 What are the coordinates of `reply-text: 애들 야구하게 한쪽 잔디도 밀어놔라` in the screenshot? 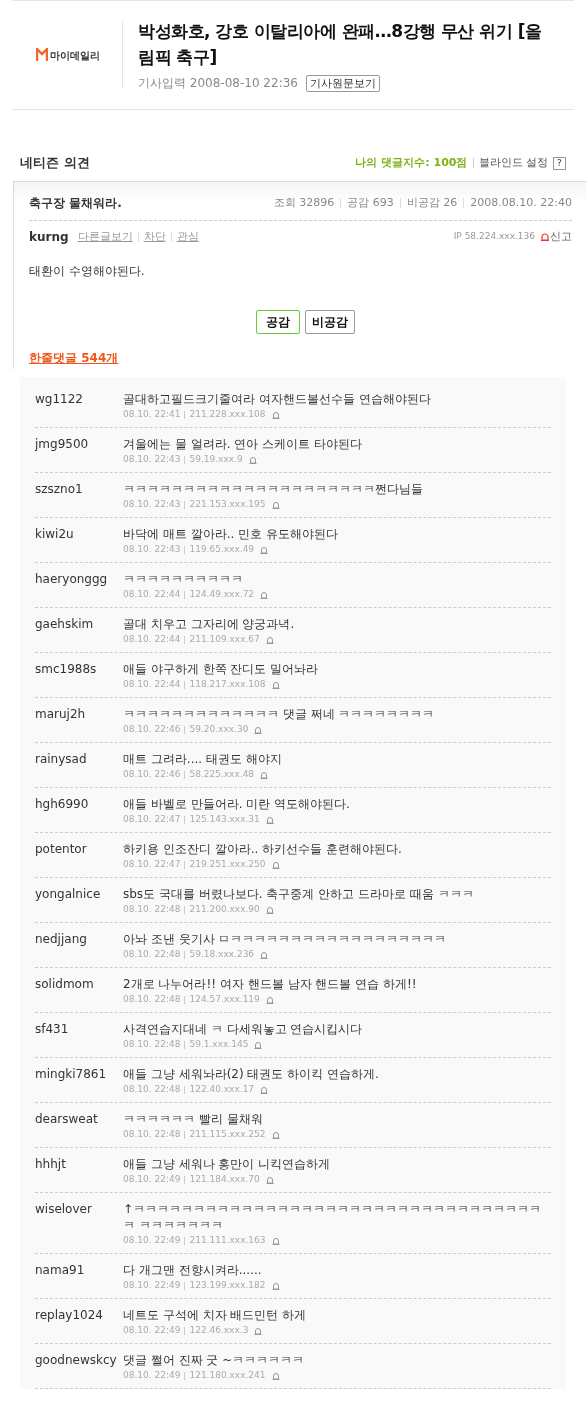 It's located at (221, 669).